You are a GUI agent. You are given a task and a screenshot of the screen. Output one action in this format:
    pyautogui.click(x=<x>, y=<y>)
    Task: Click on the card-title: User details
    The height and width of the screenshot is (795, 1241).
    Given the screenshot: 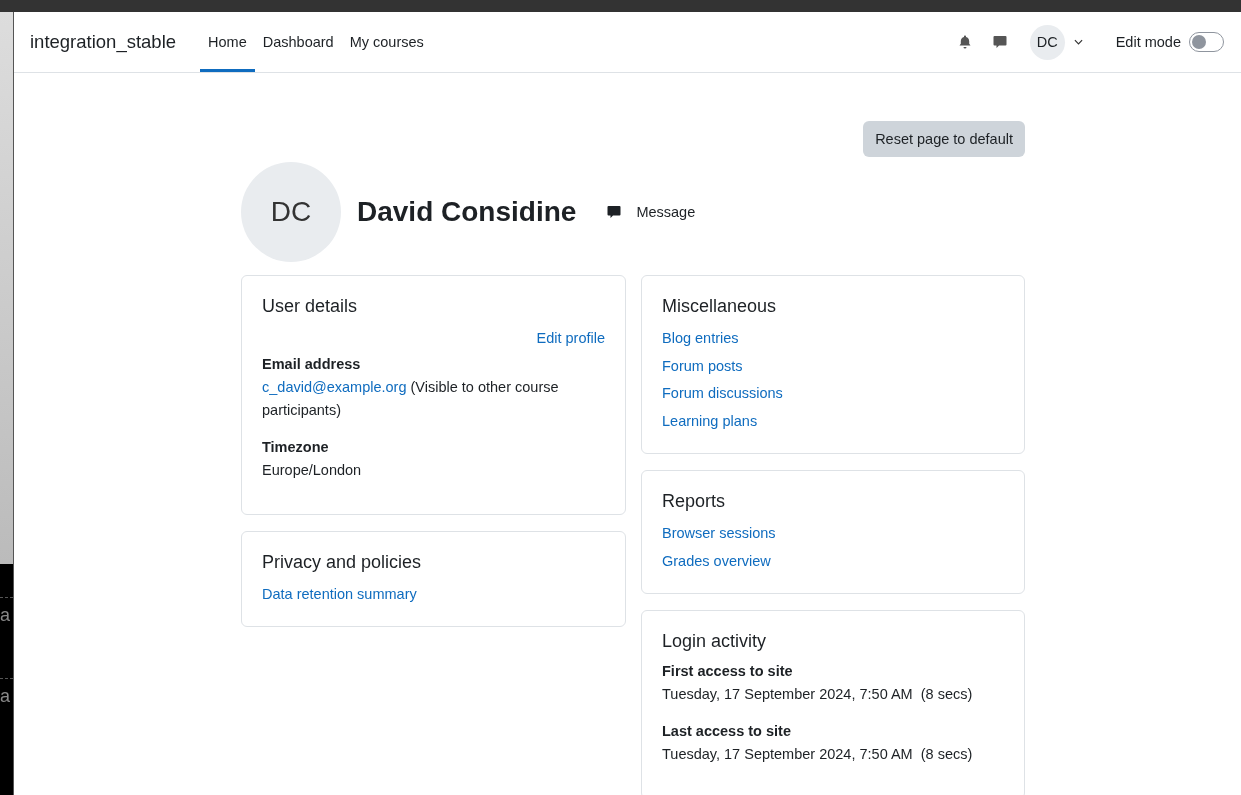 What is the action you would take?
    pyautogui.click(x=310, y=306)
    